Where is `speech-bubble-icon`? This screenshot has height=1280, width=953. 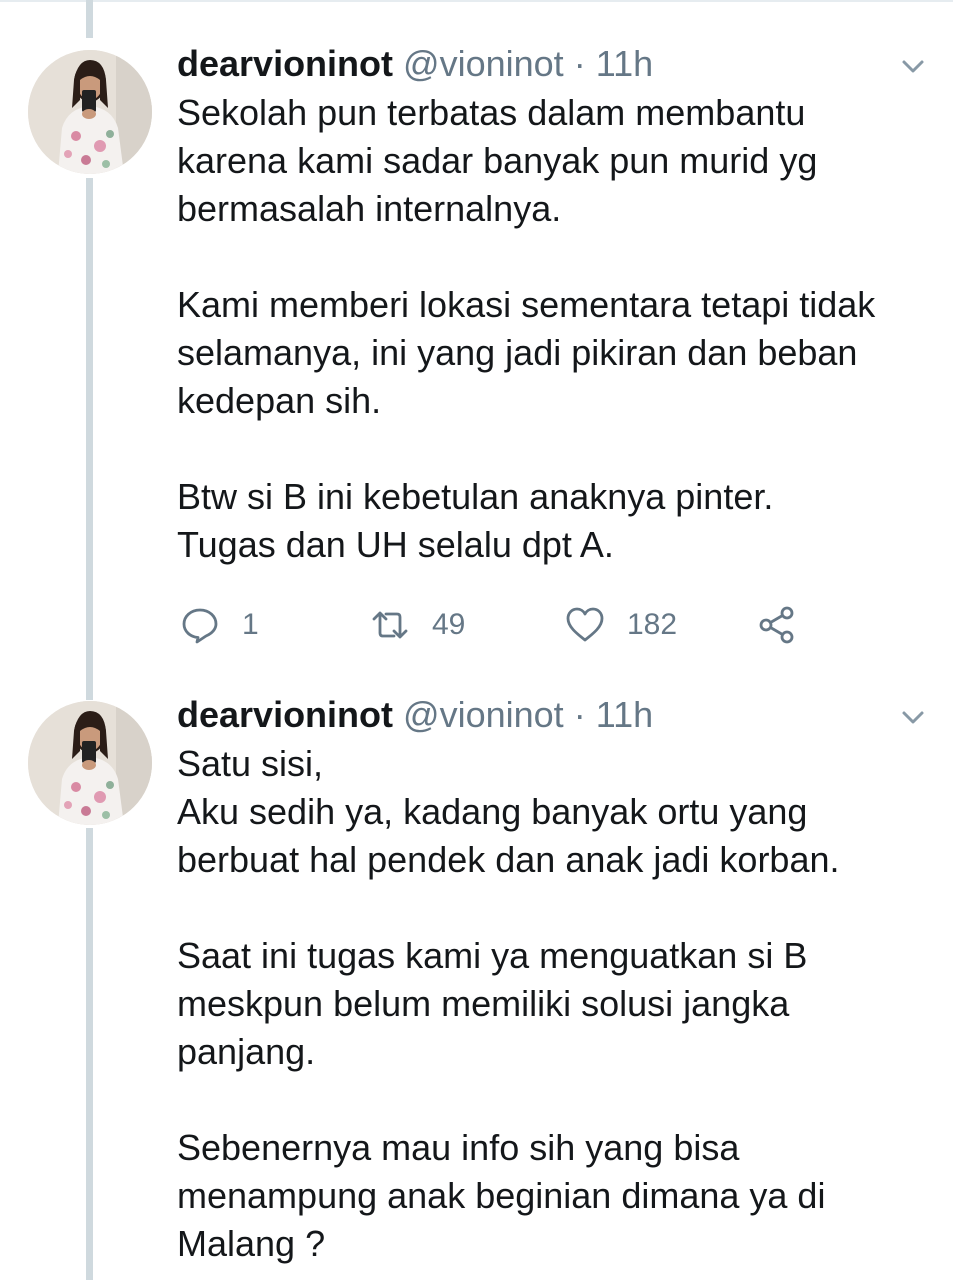 speech-bubble-icon is located at coordinates (200, 626).